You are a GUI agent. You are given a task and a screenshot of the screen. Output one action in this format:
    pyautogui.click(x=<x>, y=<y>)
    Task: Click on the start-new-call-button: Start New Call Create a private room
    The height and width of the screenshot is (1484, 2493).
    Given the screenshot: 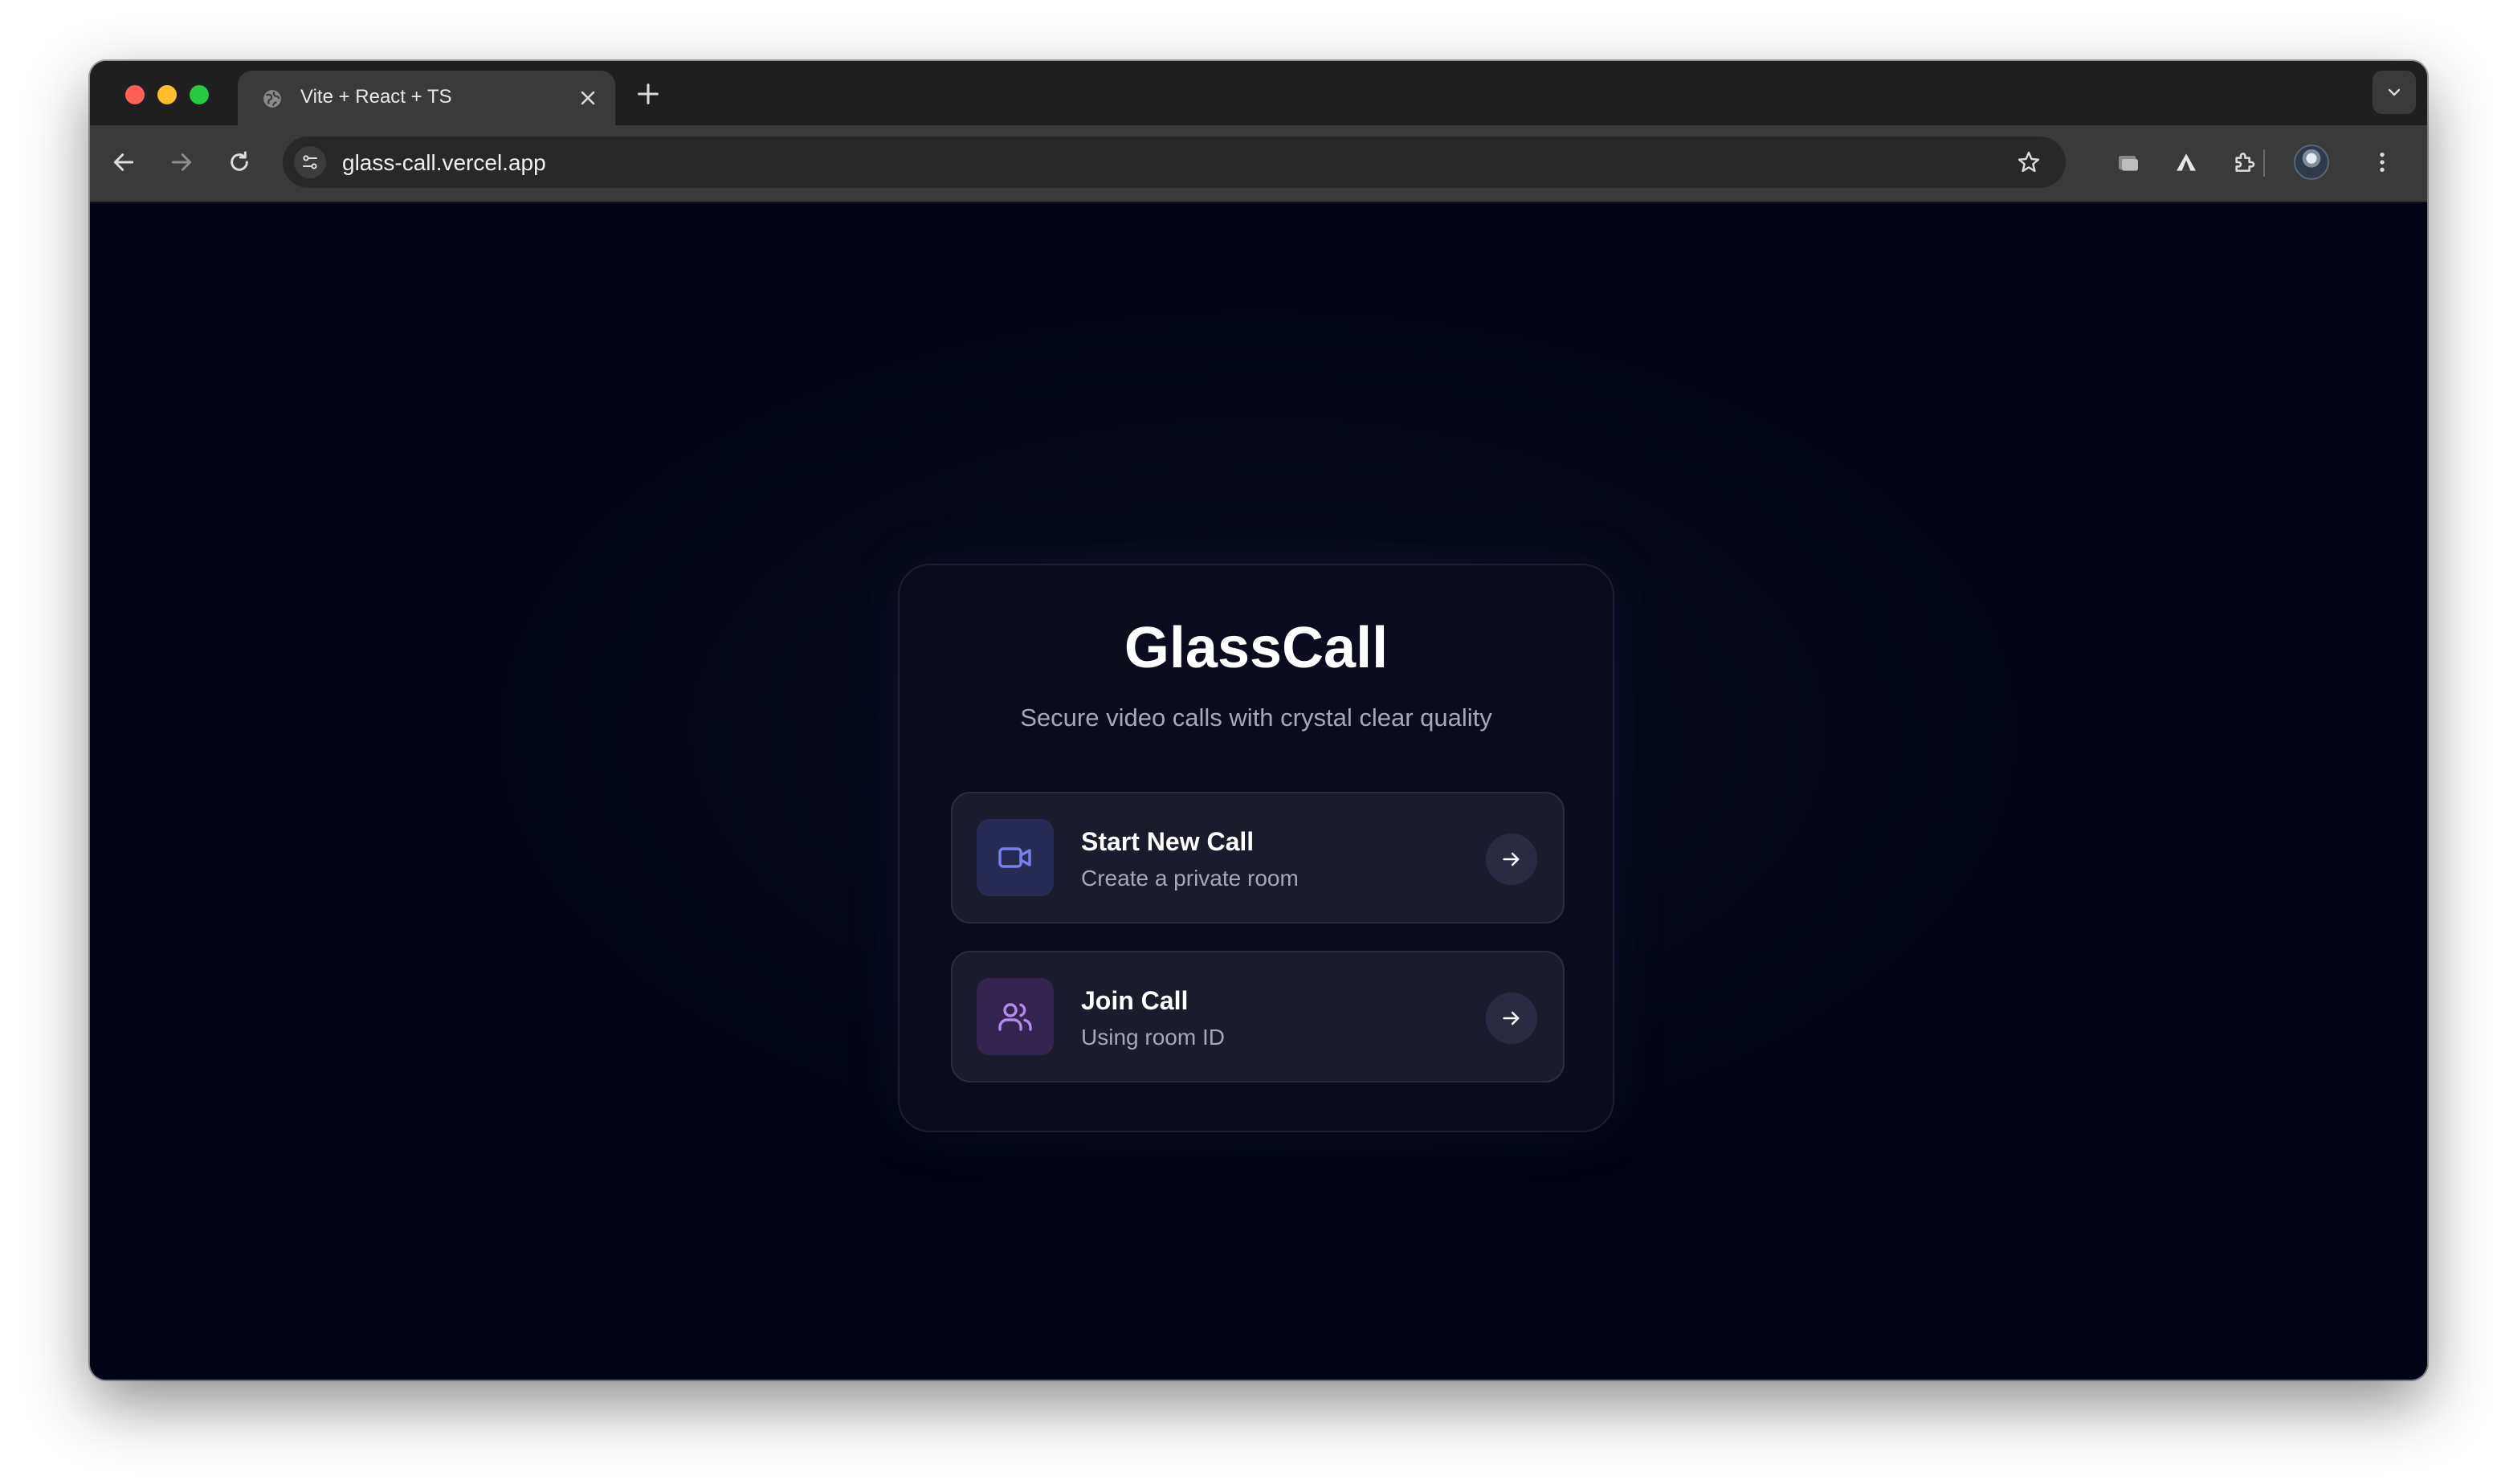 What is the action you would take?
    pyautogui.click(x=1258, y=857)
    